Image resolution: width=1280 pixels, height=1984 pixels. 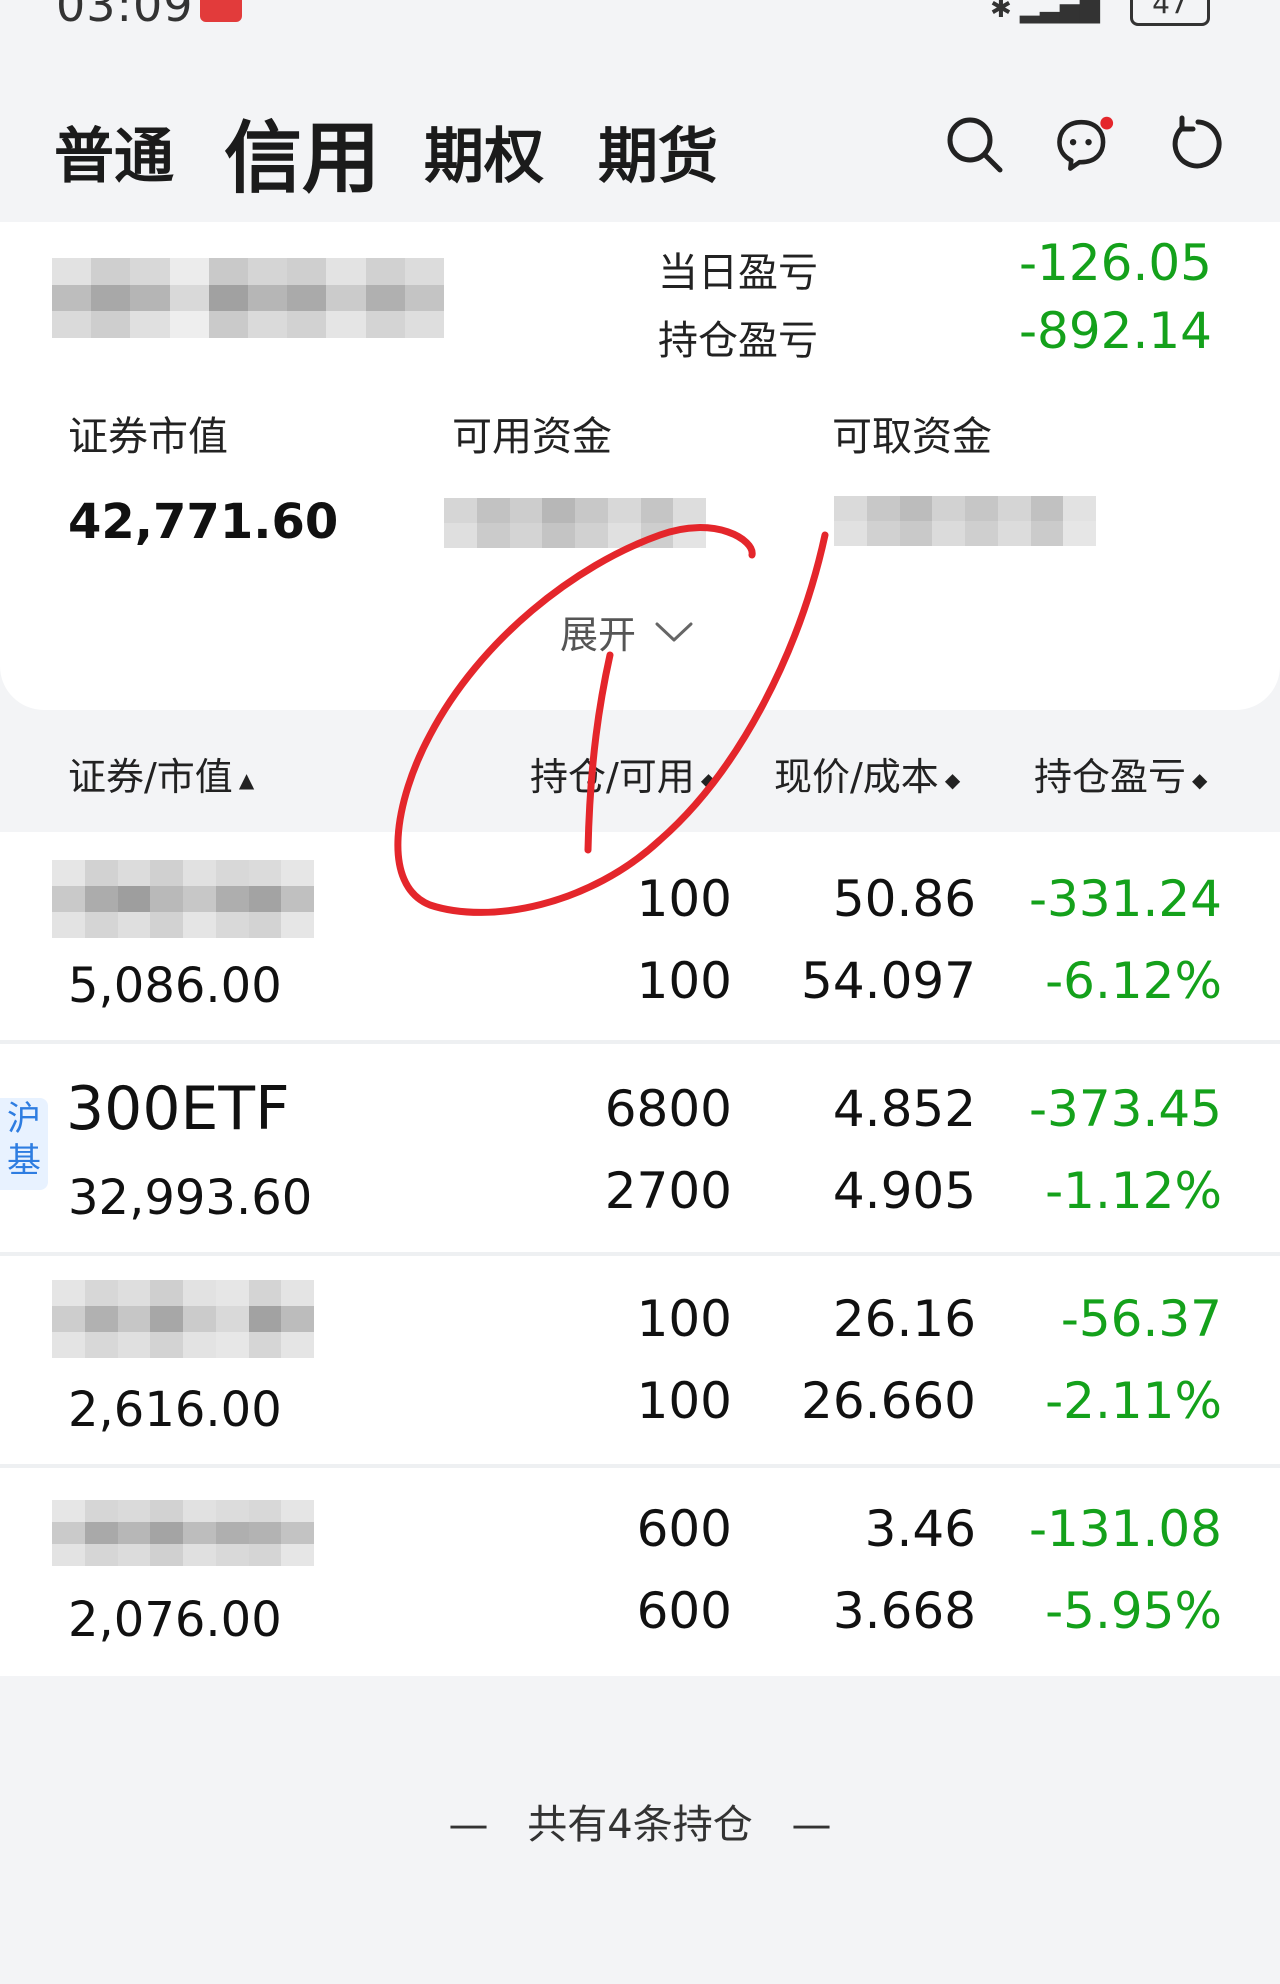 What do you see at coordinates (1133, 981) in the screenshot?
I see `position-pnl-pct: -6.12%` at bounding box center [1133, 981].